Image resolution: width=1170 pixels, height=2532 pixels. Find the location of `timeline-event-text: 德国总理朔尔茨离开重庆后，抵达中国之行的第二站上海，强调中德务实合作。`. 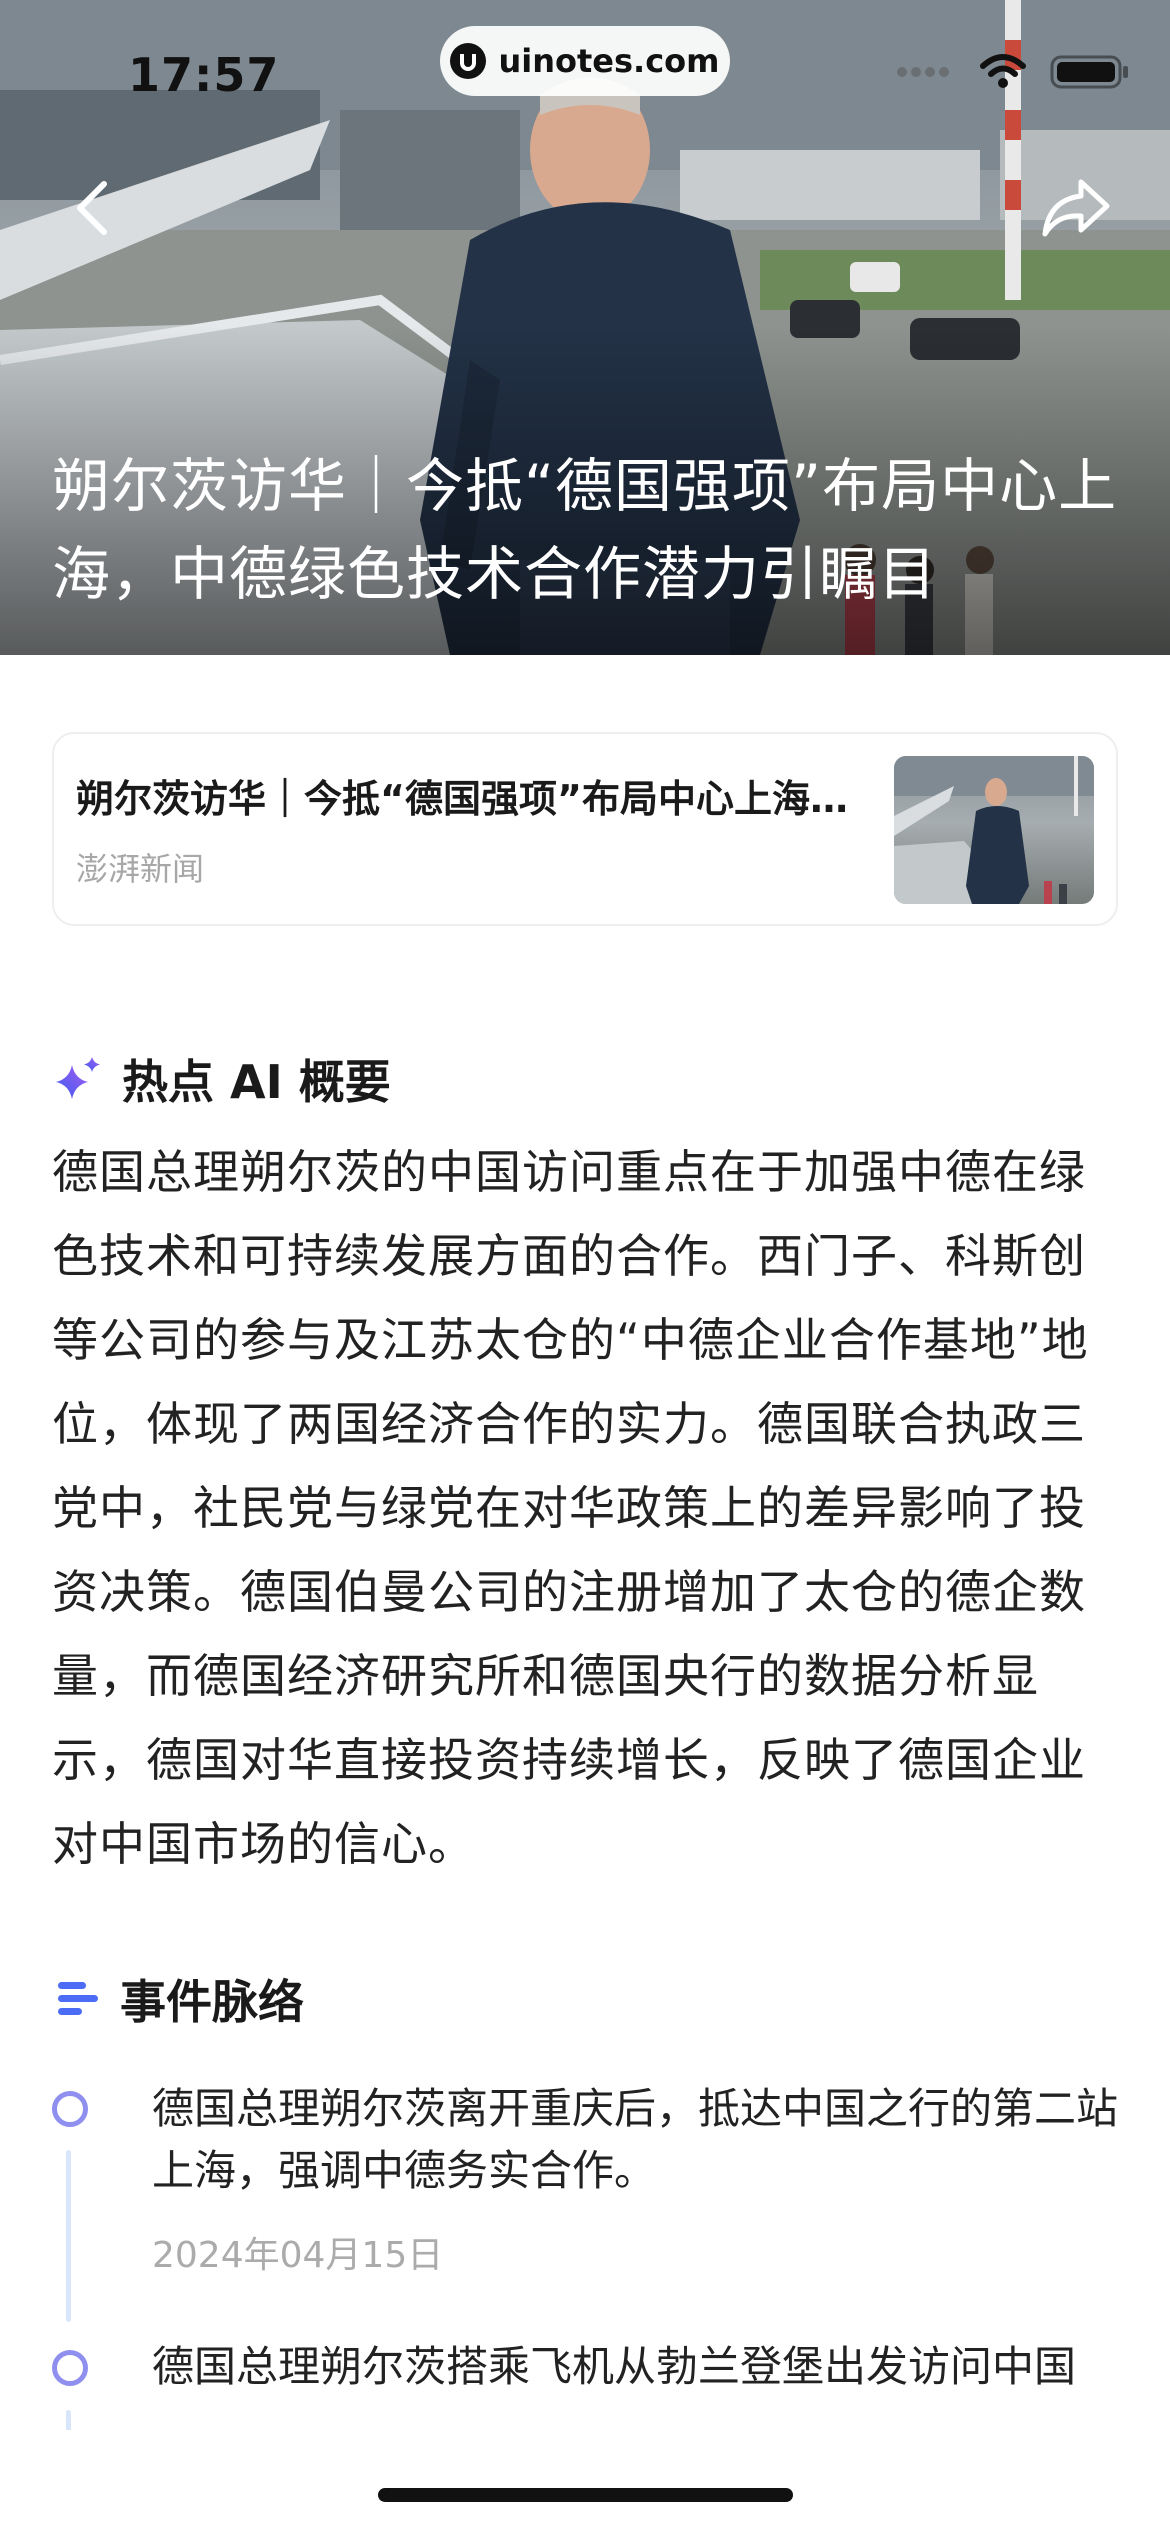

timeline-event-text: 德国总理朔尔茨离开重庆后，抵达中国之行的第二站上海，强调中德务实合作。 is located at coordinates (639, 2140).